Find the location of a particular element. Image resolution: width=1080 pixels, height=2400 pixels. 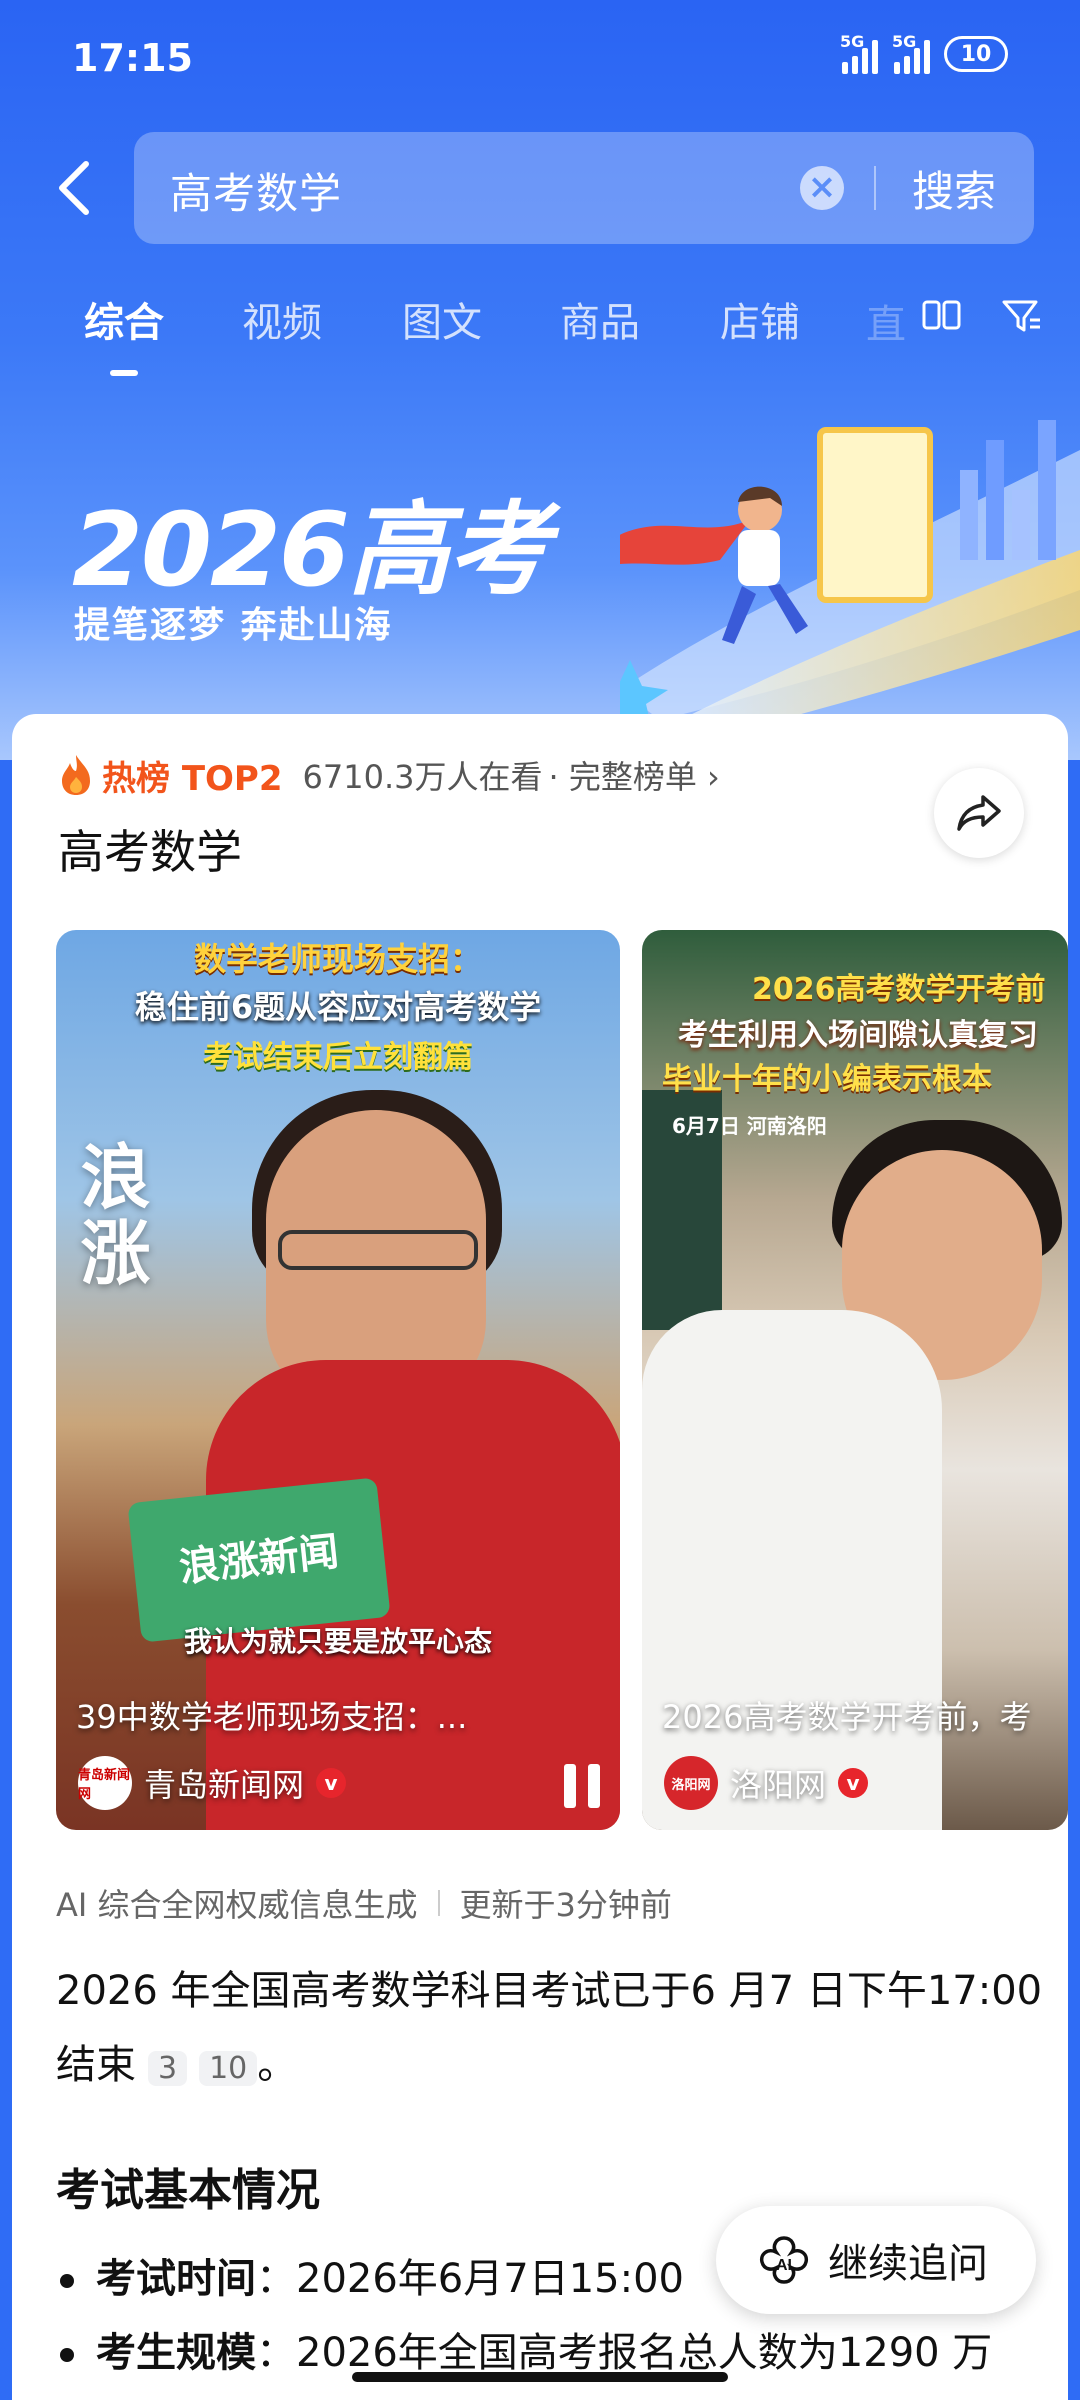

running-student-illustration is located at coordinates (850, 575).